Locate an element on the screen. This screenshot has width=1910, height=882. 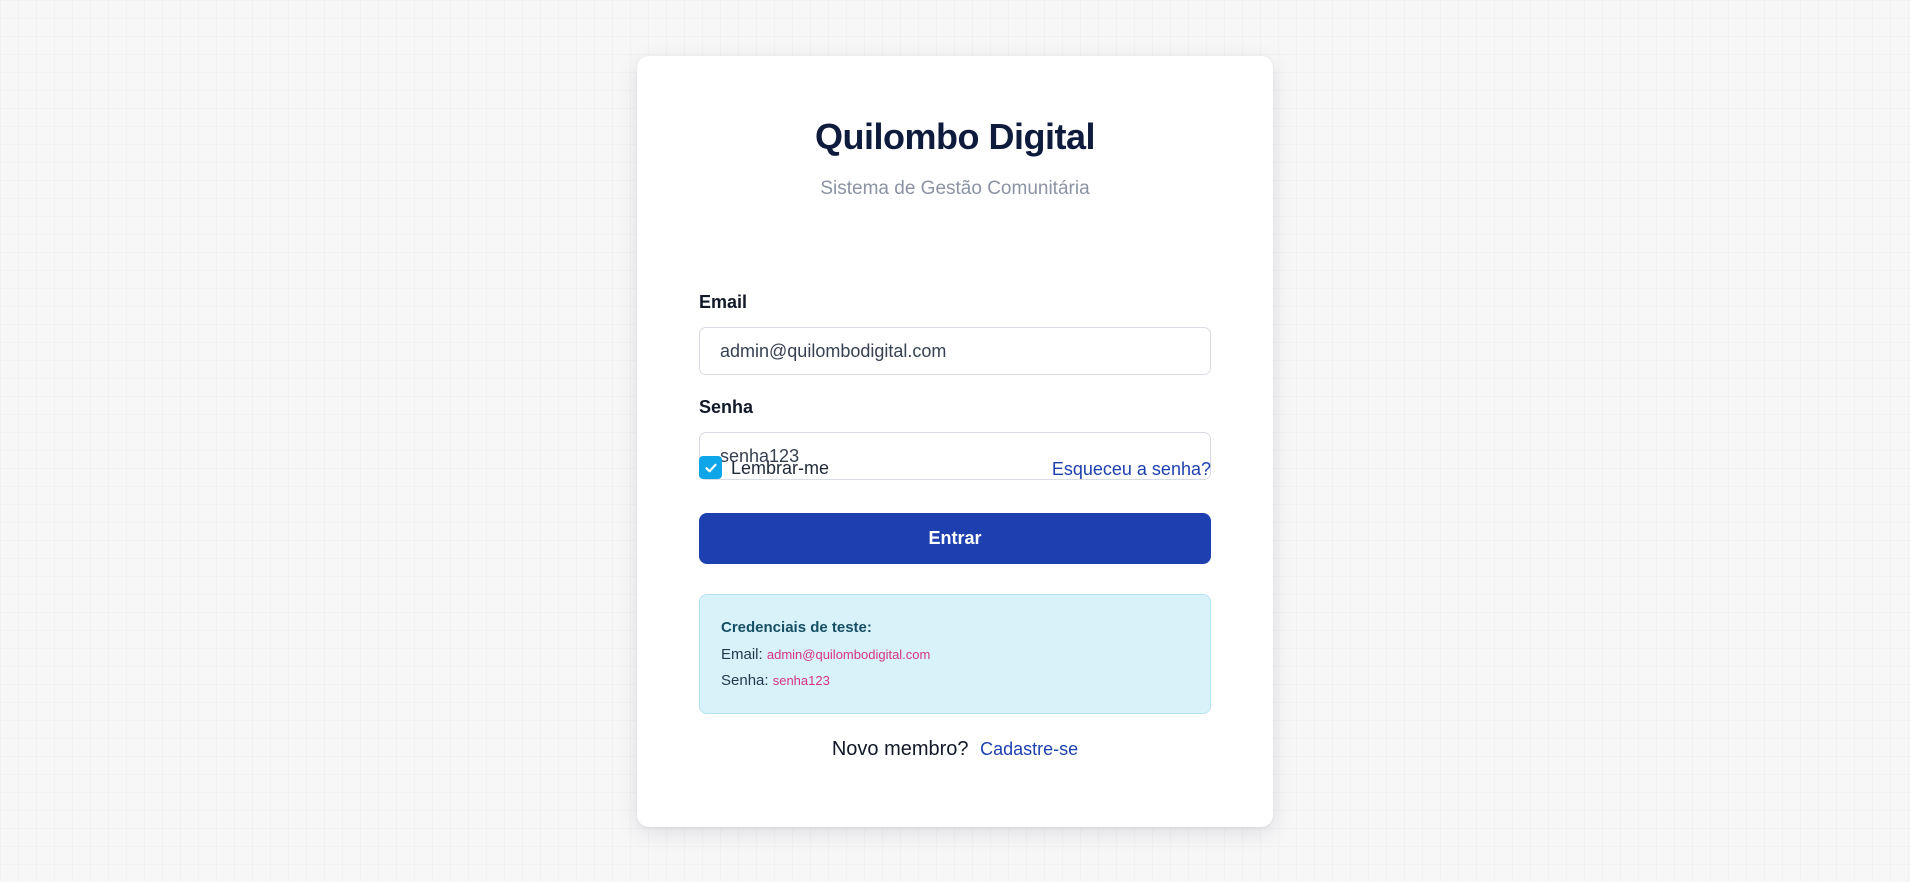
checkmark-icon is located at coordinates (710, 467).